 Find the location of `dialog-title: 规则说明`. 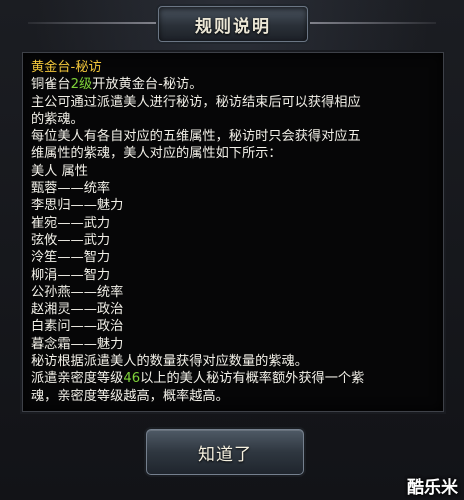

dialog-title: 规则说明 is located at coordinates (233, 26).